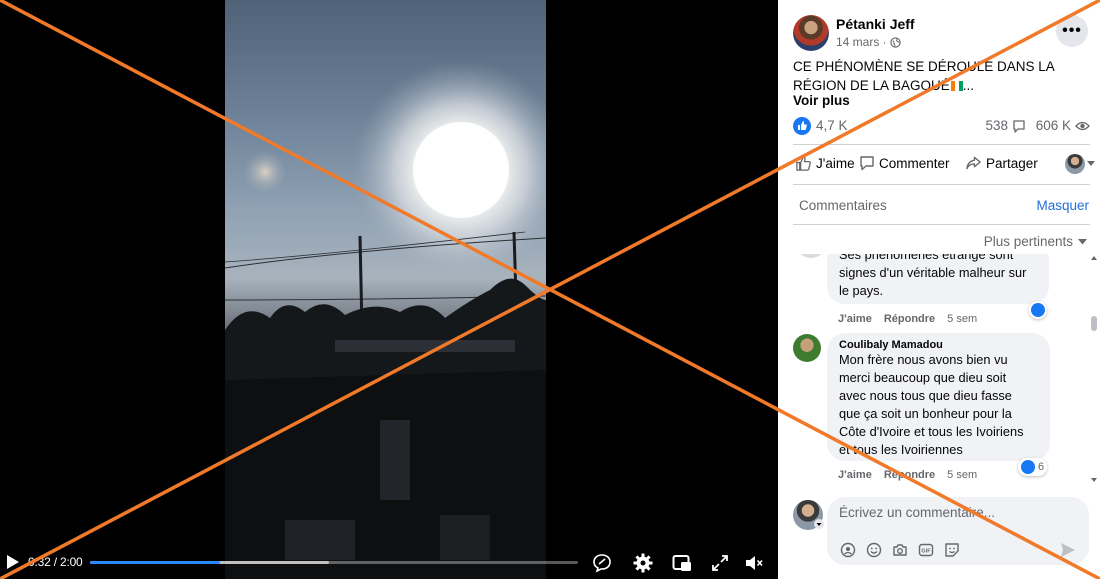  Describe the element at coordinates (1082, 125) in the screenshot. I see `eye-icon` at that location.